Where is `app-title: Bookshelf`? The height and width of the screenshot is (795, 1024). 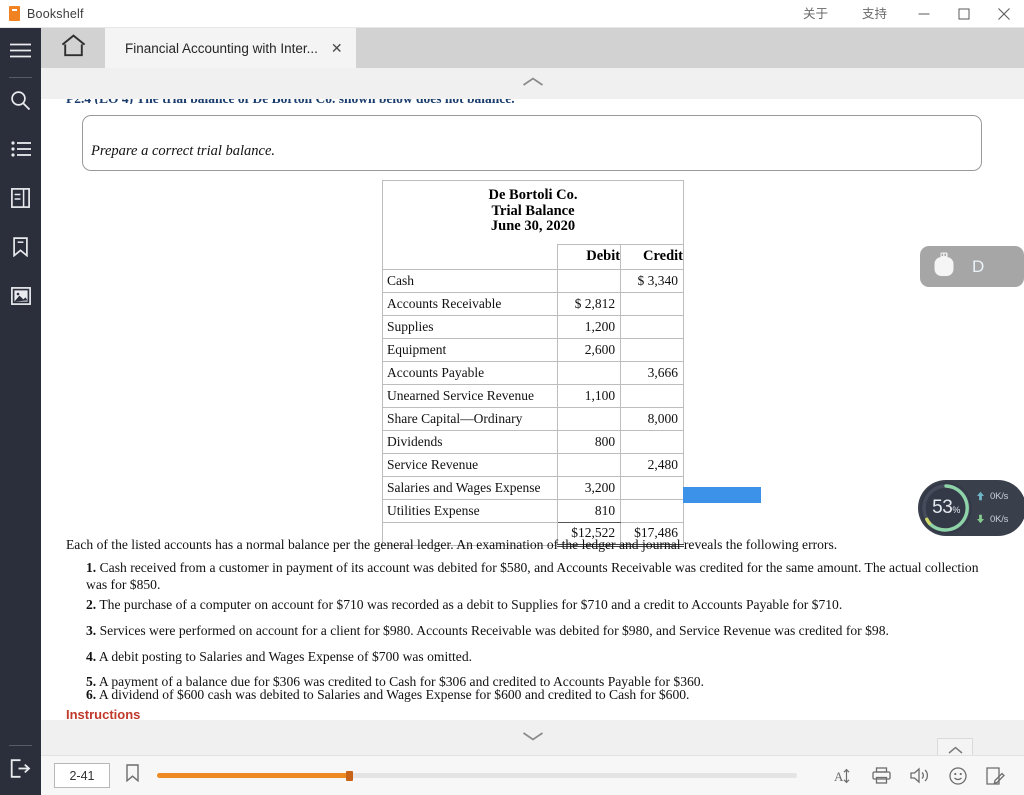 app-title: Bookshelf is located at coordinates (55, 13).